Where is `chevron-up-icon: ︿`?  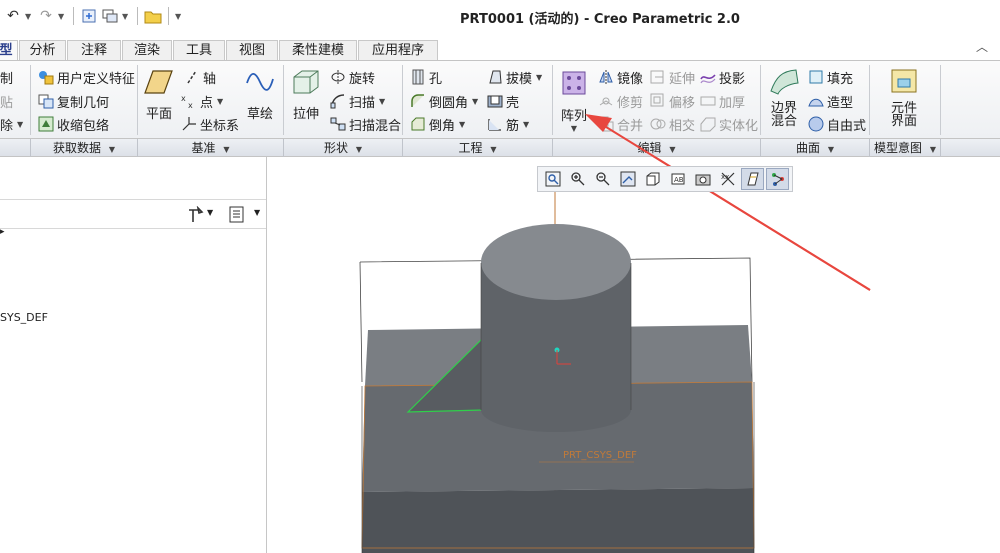 chevron-up-icon: ︿ is located at coordinates (982, 46).